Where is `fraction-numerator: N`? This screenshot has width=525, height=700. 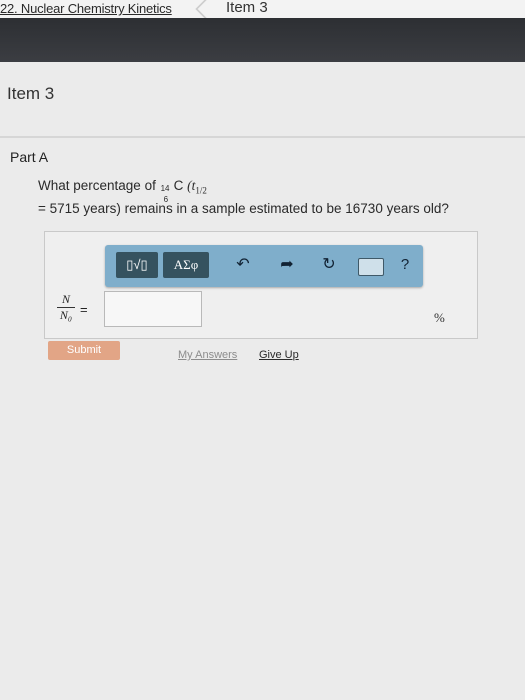 fraction-numerator: N is located at coordinates (66, 300).